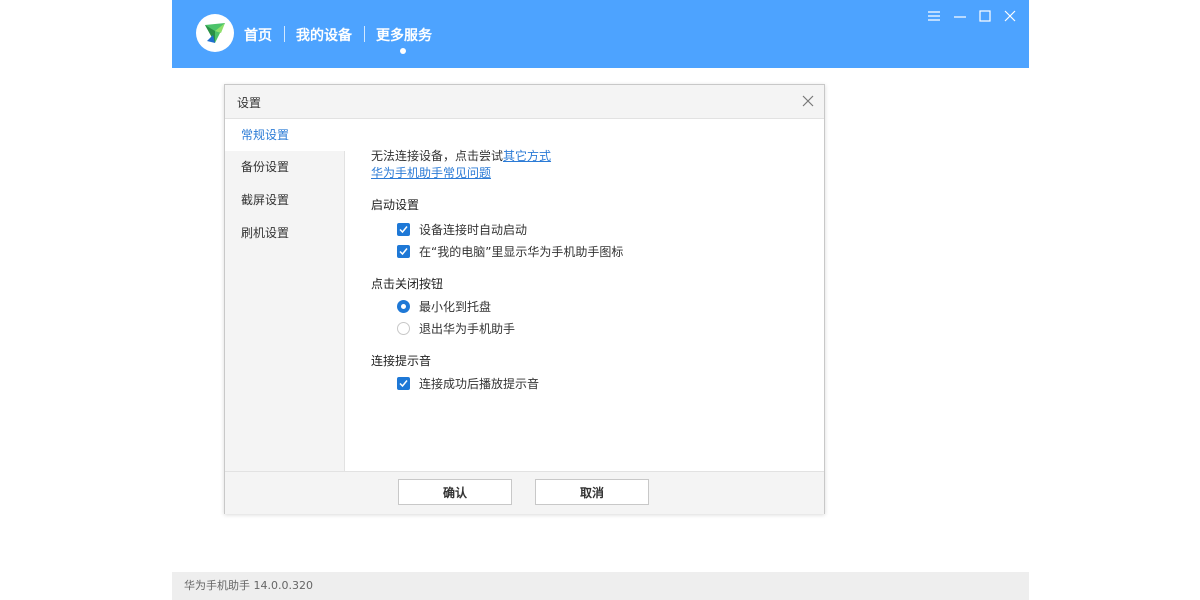 This screenshot has height=600, width=1200. What do you see at coordinates (524, 492) in the screenshot?
I see `dialog-footer: 确认 取消` at bounding box center [524, 492].